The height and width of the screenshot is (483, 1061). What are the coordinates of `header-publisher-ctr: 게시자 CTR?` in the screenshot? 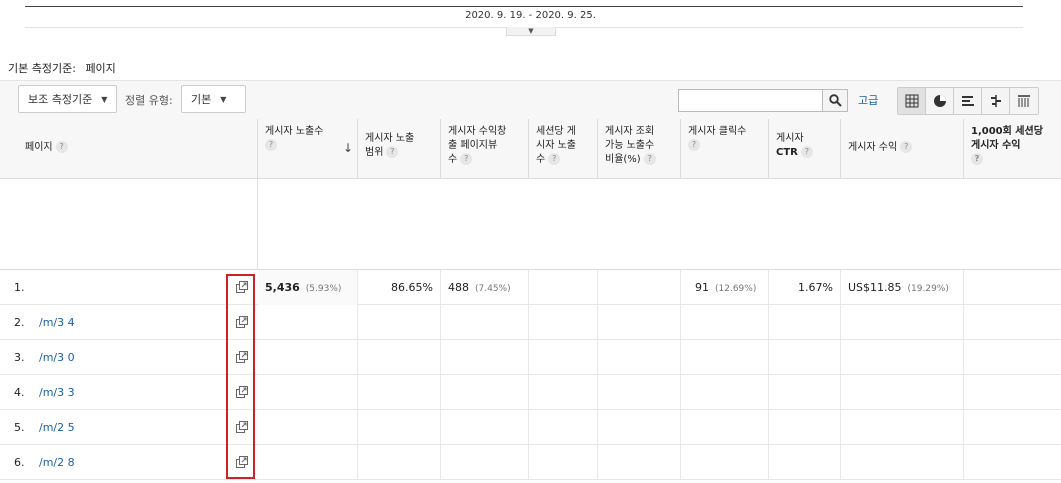 It's located at (805, 149).